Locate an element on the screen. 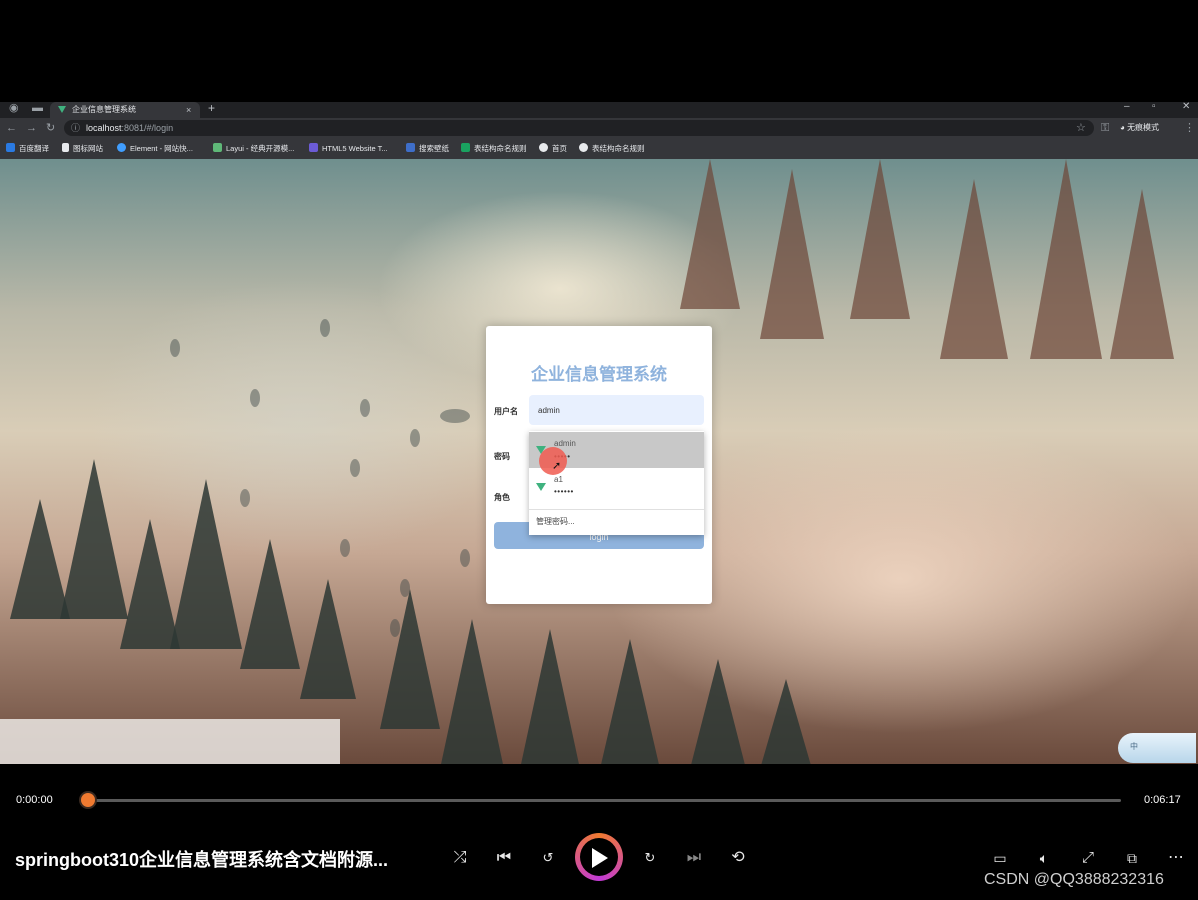 The image size is (1198, 900). ime-label: 中 is located at coordinates (1134, 746).